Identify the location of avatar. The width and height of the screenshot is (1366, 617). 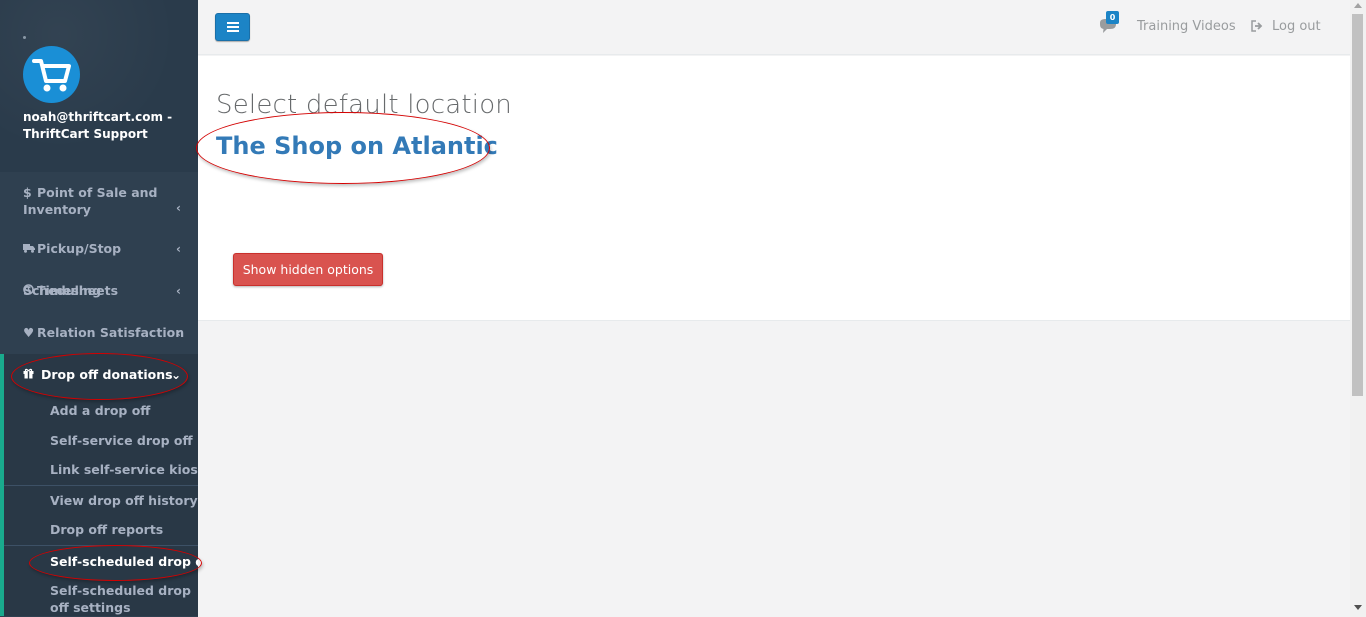
(51, 74).